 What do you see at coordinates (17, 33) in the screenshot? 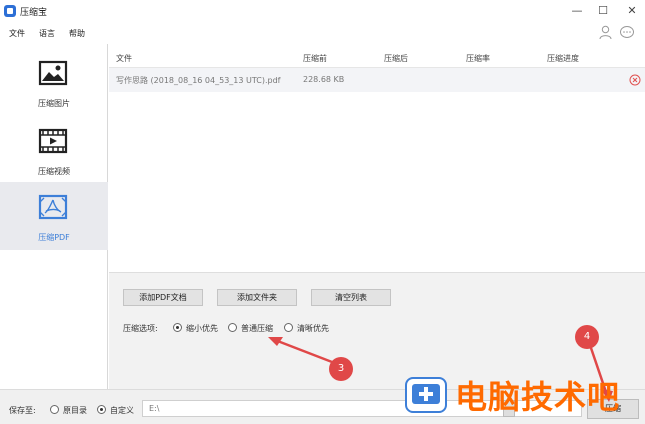
I see `menu-file: 文件` at bounding box center [17, 33].